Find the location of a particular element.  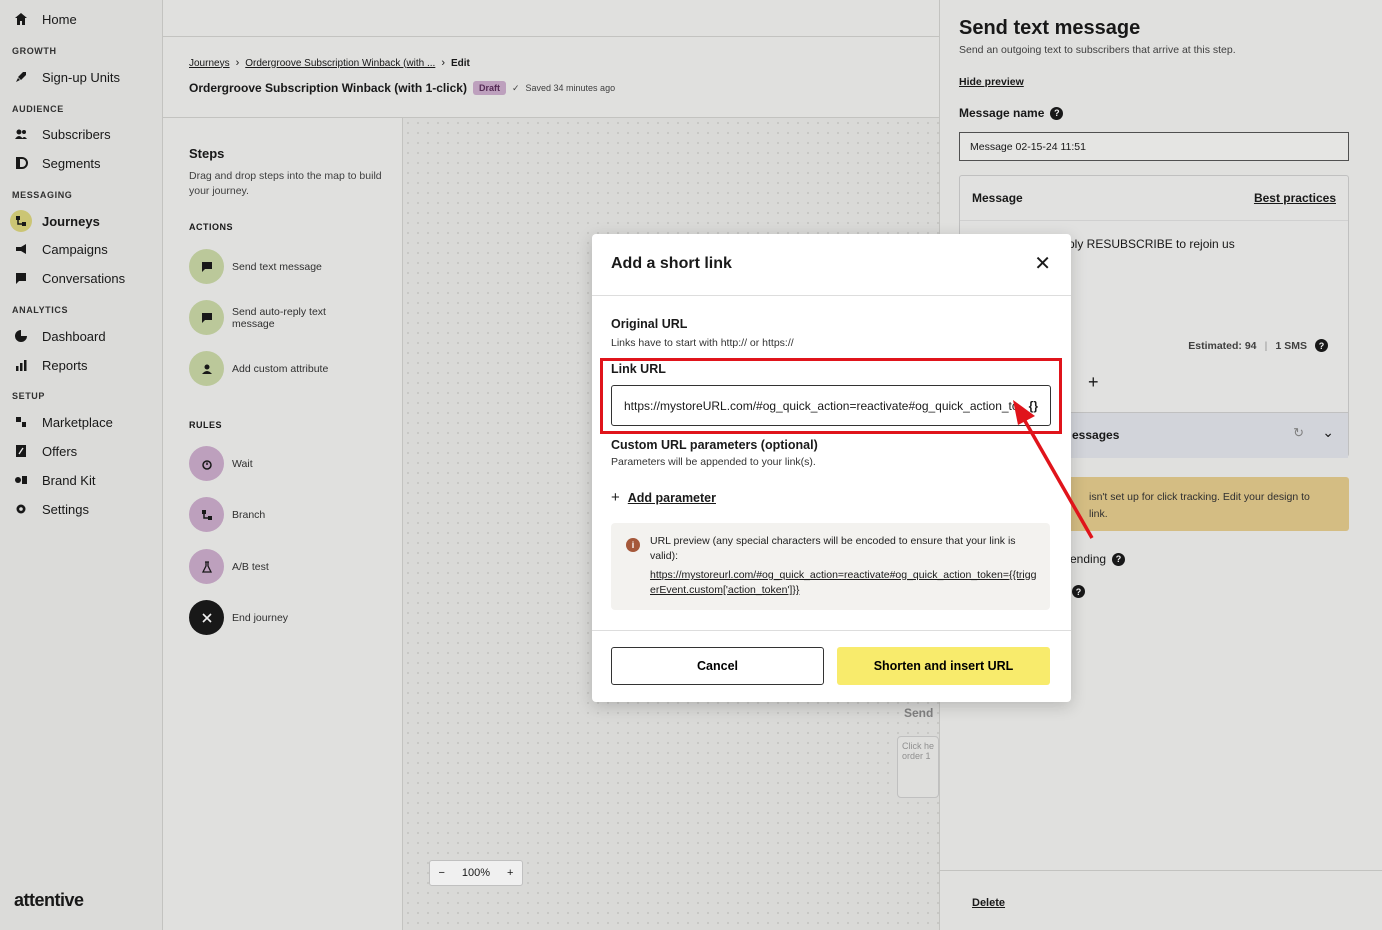

shorten-insert-button: Shorten and insert URL is located at coordinates (943, 666).